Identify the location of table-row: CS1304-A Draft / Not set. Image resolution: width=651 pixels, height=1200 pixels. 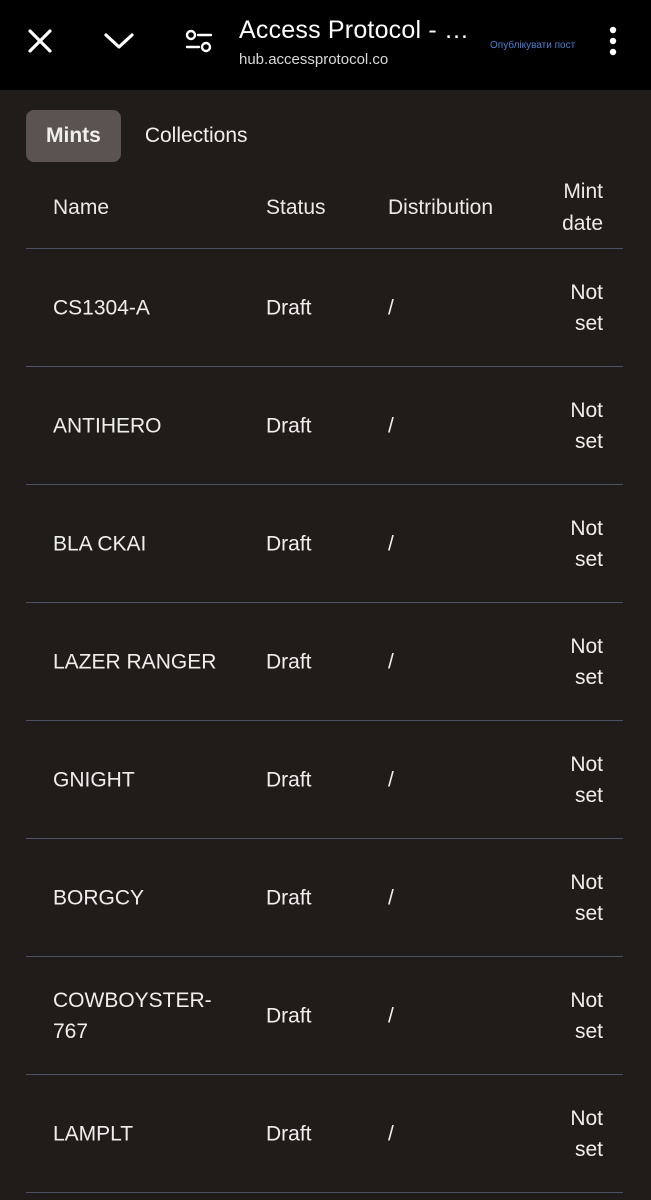
(324, 308).